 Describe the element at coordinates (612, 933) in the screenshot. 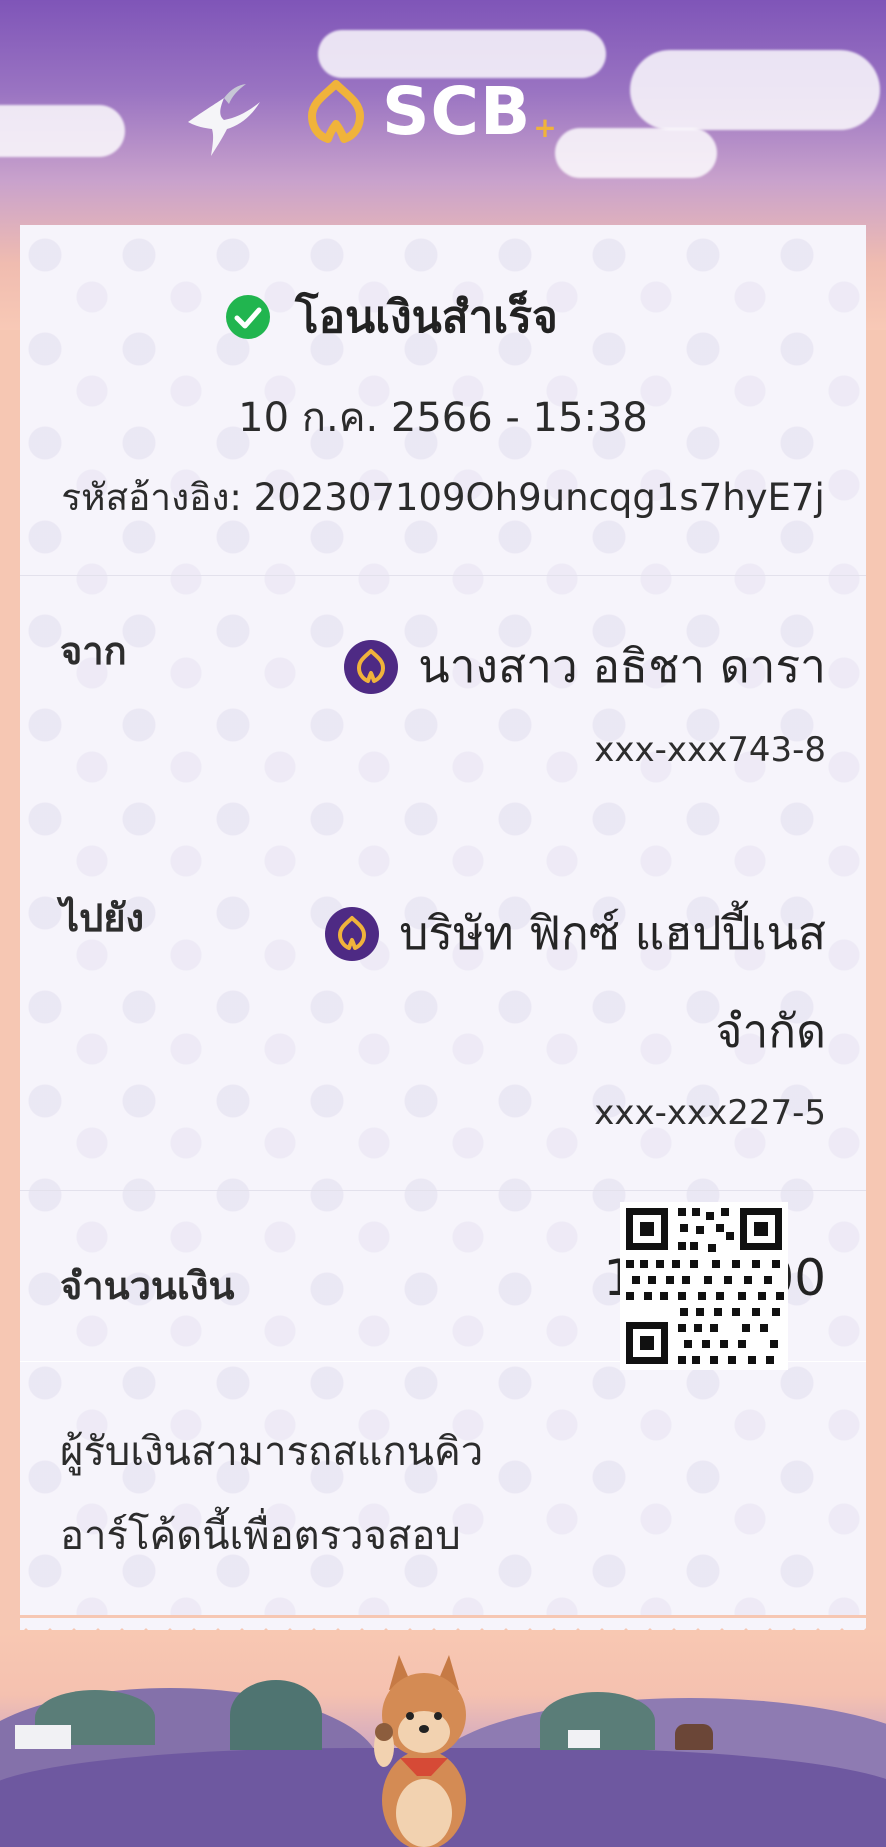

I see `to-name: บริษัท ฟิกซ์ แฮปปี้เนส` at that location.